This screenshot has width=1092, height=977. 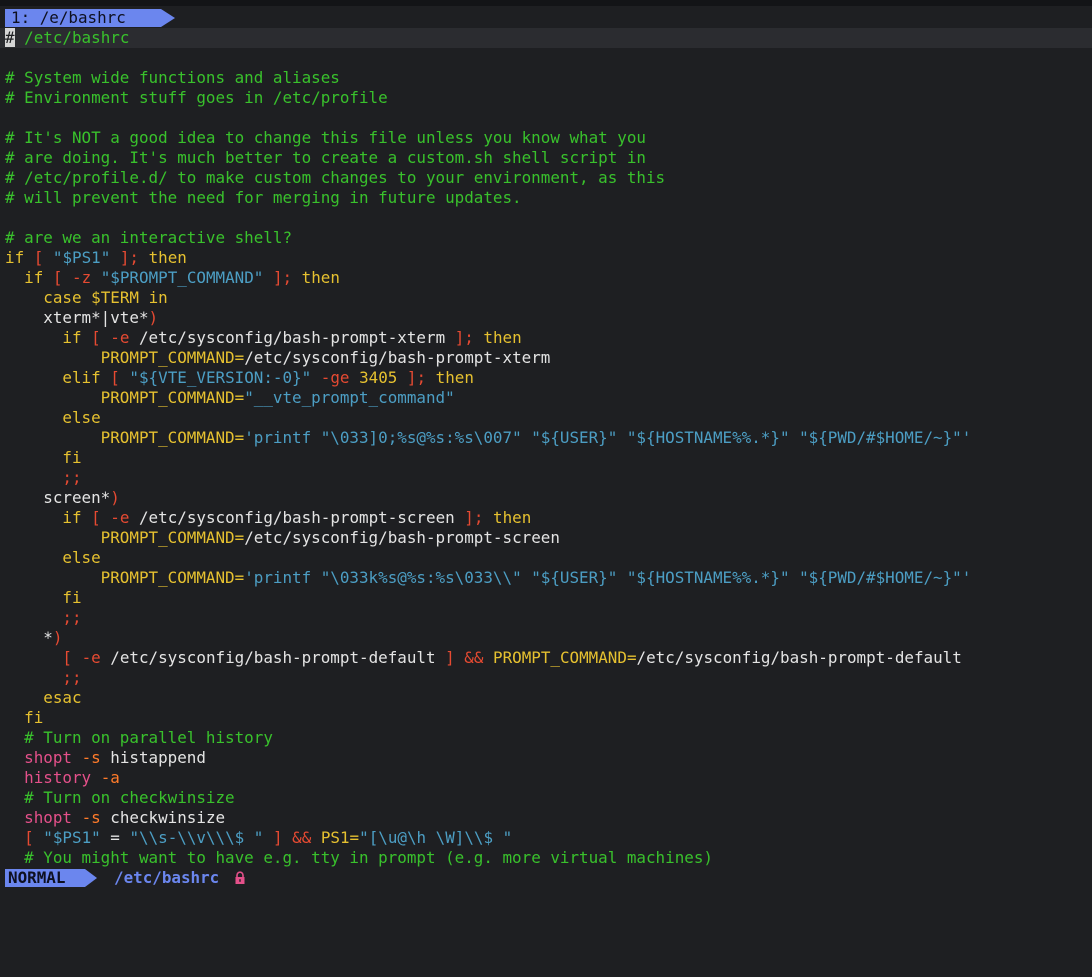 What do you see at coordinates (72, 677) in the screenshot?
I see `code-token: ;;` at bounding box center [72, 677].